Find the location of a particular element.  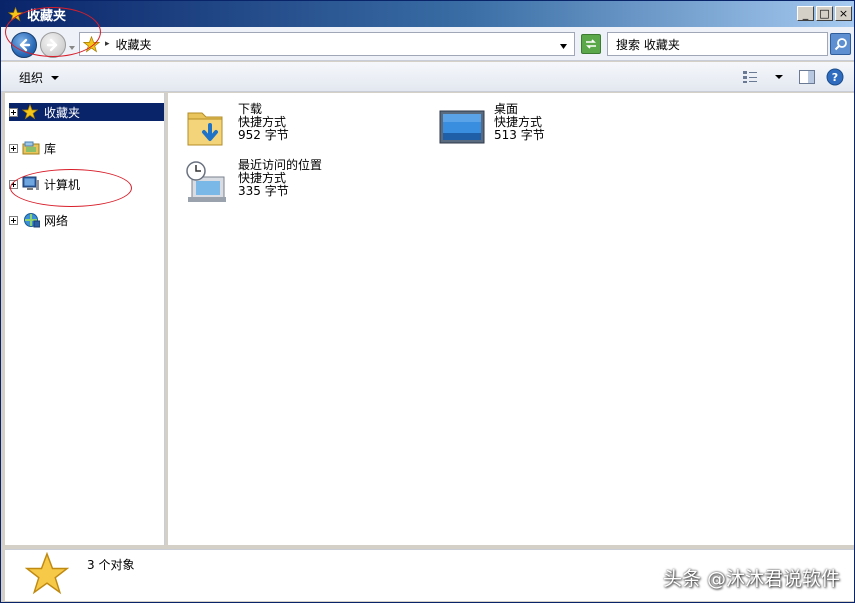

nav-item-network: 网络 is located at coordinates (38, 220).